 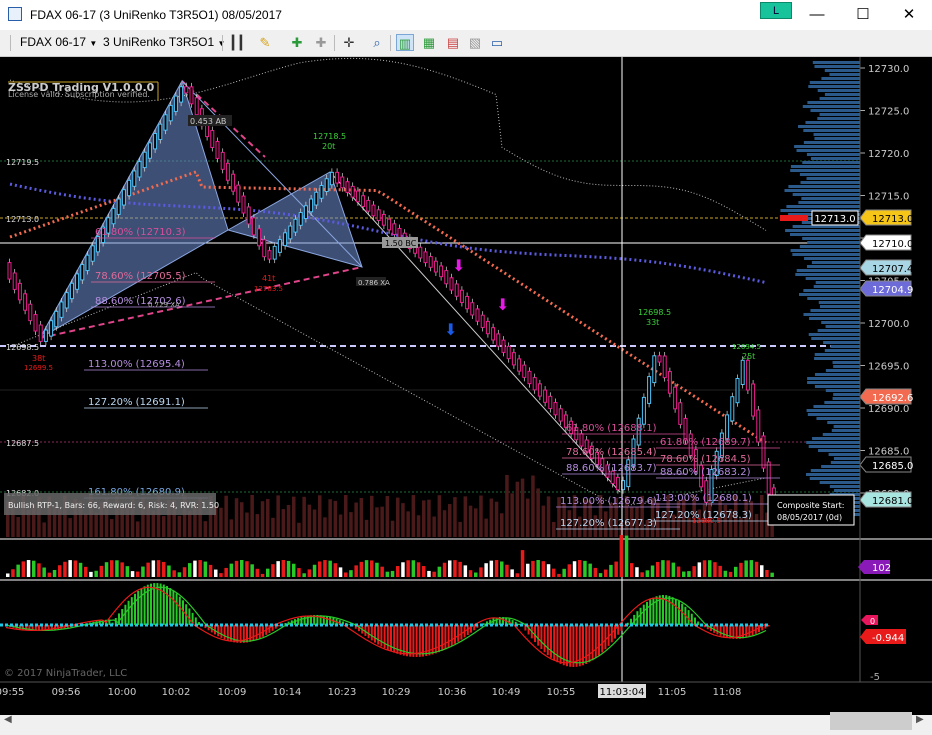 I want to click on zoom-icon: ⌕, so click(x=377, y=42).